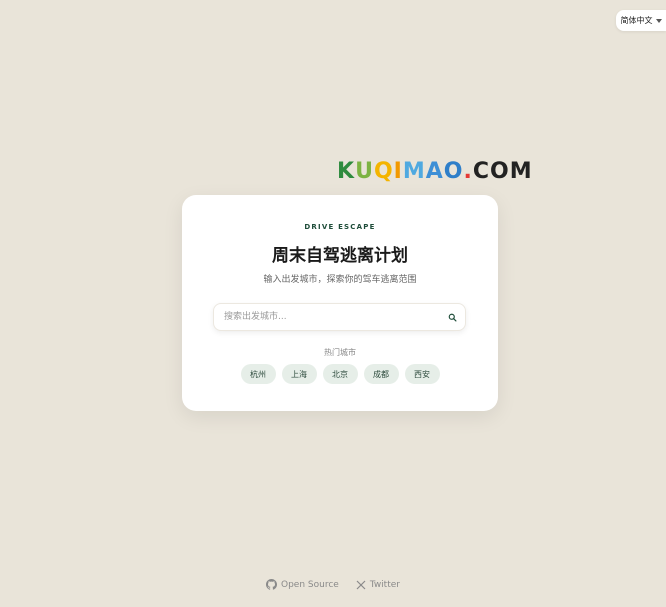  Describe the element at coordinates (383, 171) in the screenshot. I see `logo-letter: Q` at that location.